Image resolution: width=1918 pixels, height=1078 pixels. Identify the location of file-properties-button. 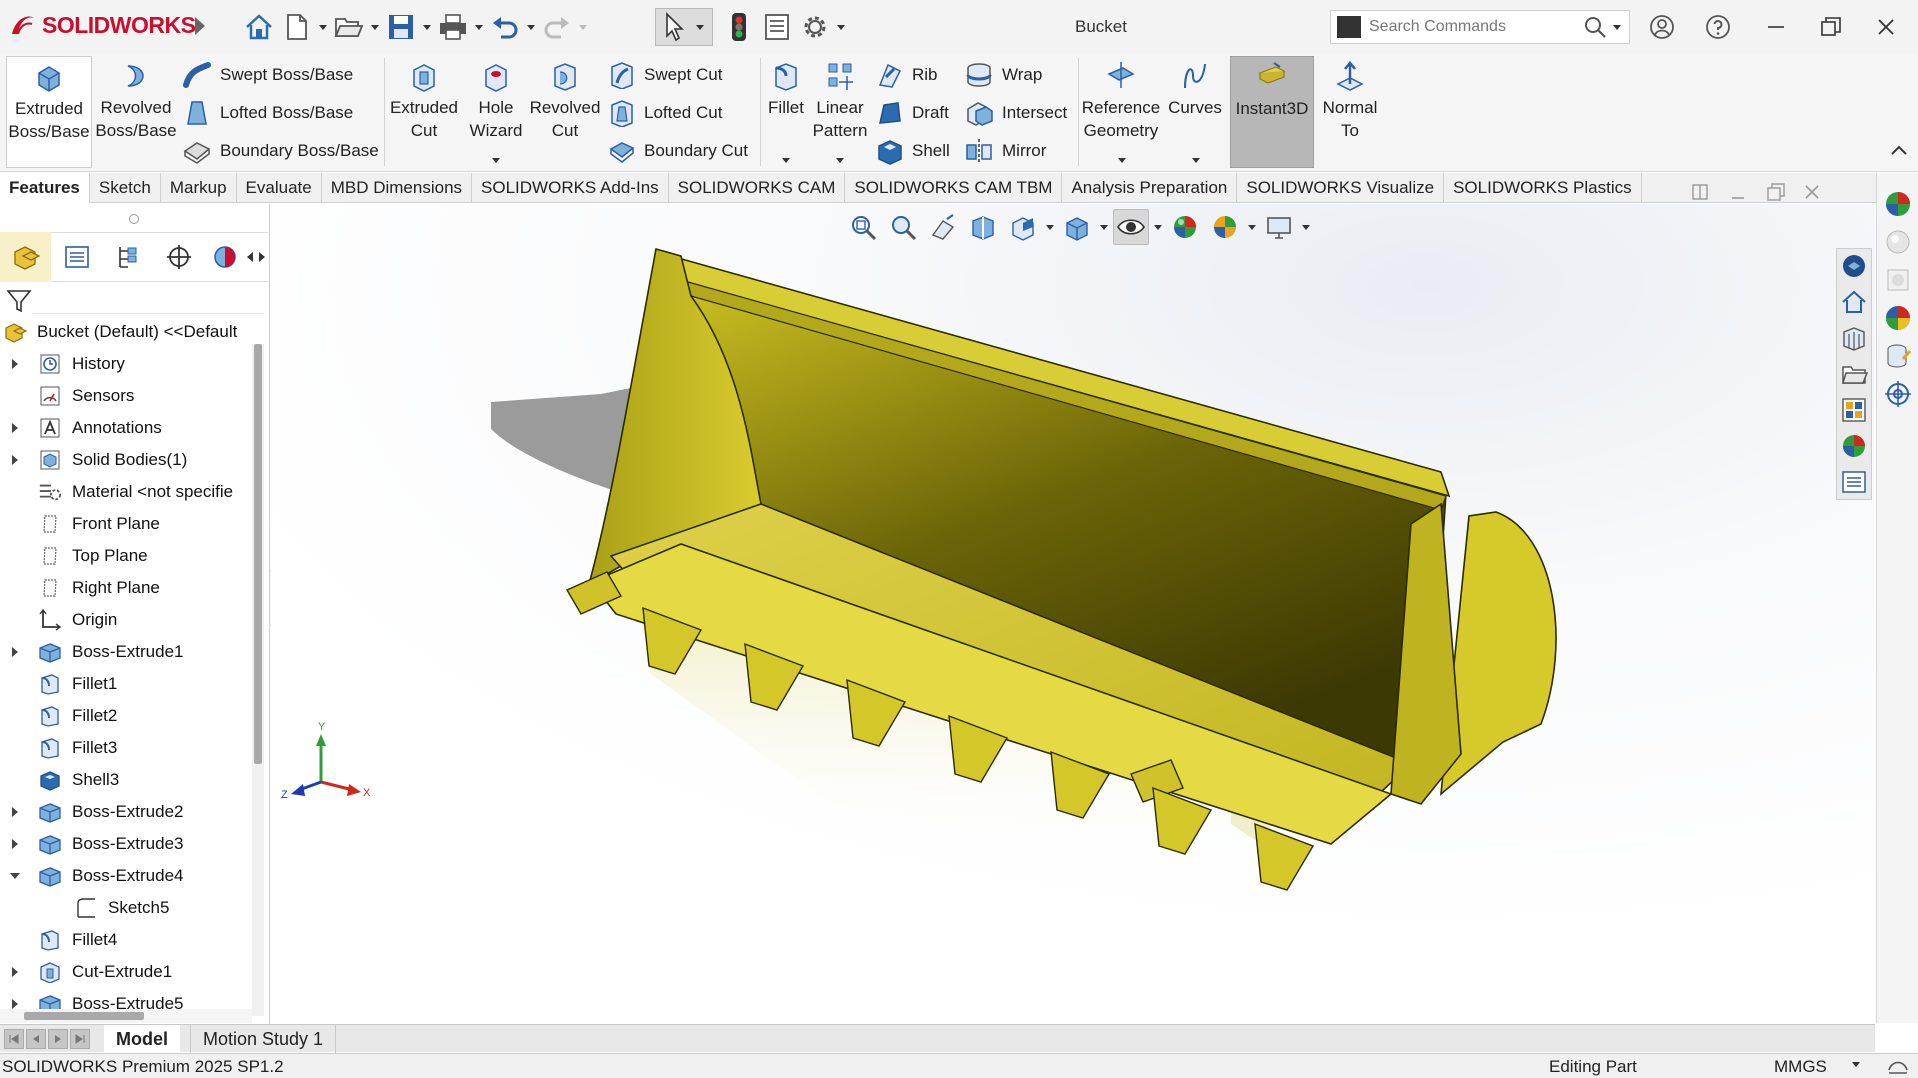
(777, 27).